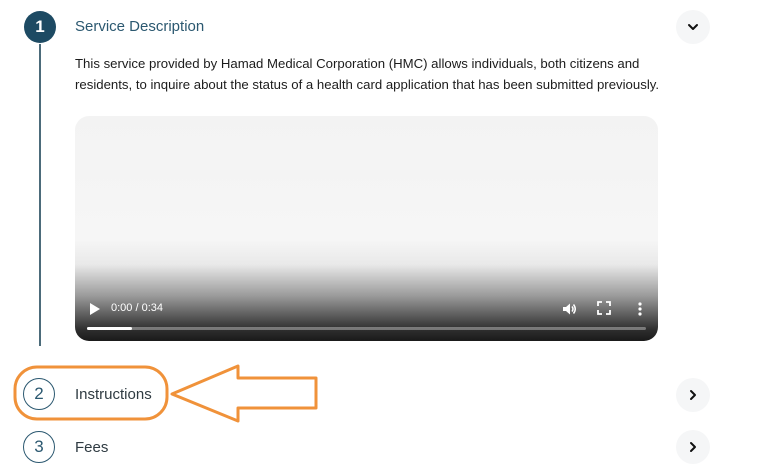 This screenshot has height=467, width=757. I want to click on chevron-down-icon, so click(693, 27).